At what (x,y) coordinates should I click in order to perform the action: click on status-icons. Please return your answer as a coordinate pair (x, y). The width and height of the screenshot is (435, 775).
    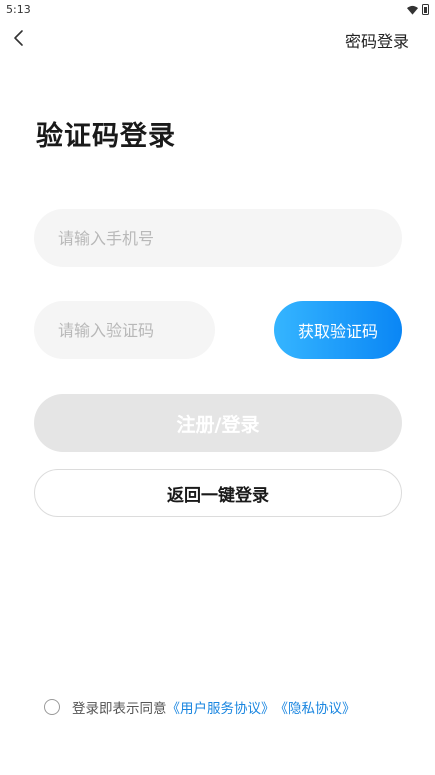
    Looking at the image, I should click on (418, 9).